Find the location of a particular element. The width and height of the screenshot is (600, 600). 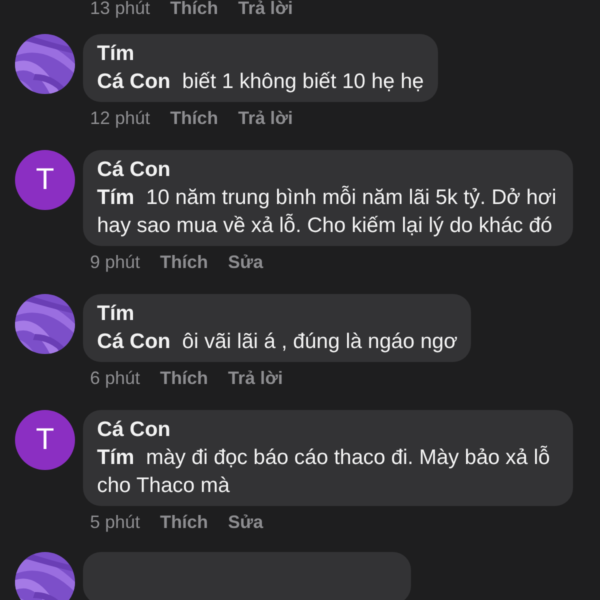

comment-text: Cá Con ôi vãi lãi á , đúng là ngáo ngơ is located at coordinates (277, 342).